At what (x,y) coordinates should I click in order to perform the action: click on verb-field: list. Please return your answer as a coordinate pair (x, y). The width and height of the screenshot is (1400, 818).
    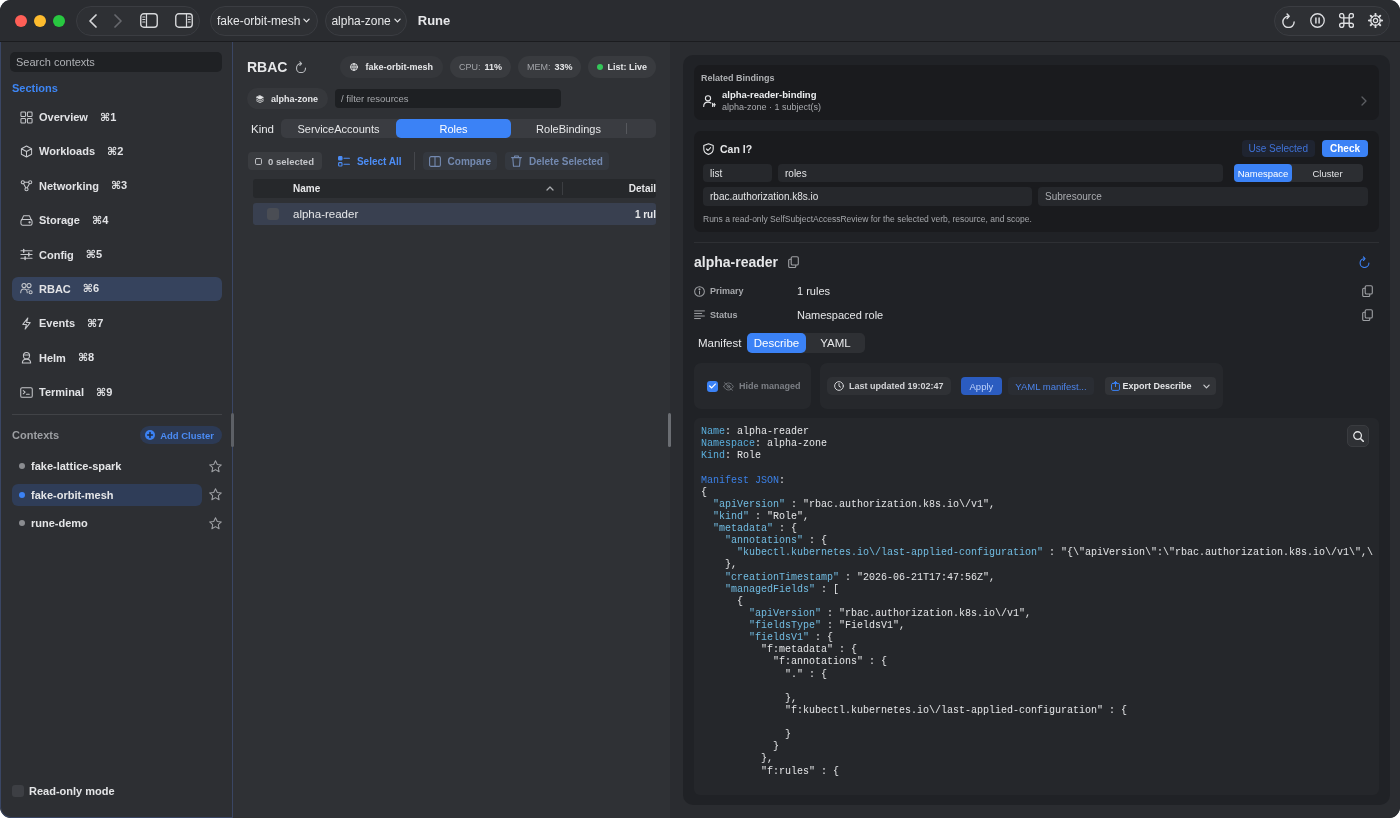
    Looking at the image, I should click on (737, 173).